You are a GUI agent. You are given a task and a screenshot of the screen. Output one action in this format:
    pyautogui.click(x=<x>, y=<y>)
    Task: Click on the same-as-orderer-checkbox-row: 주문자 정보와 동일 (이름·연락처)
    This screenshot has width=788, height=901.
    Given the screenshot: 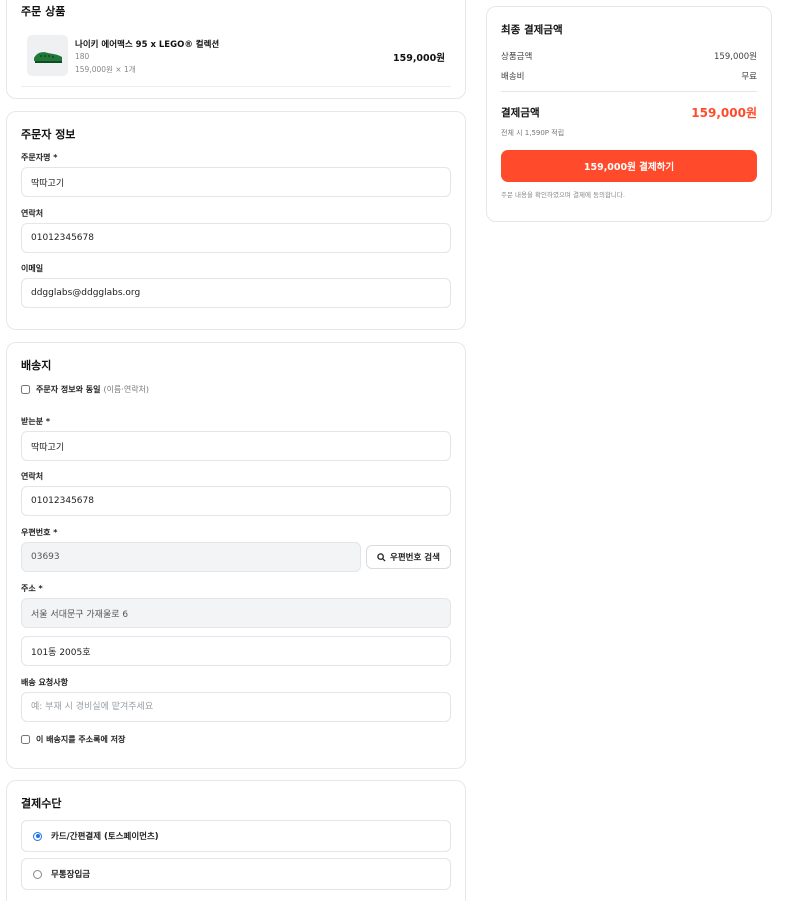 What is the action you would take?
    pyautogui.click(x=85, y=389)
    